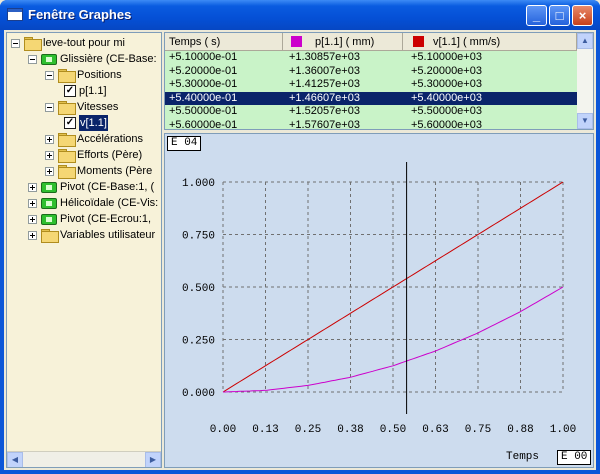 This screenshot has width=600, height=474. What do you see at coordinates (98, 107) in the screenshot?
I see `tree-item-label: Vitesses` at bounding box center [98, 107].